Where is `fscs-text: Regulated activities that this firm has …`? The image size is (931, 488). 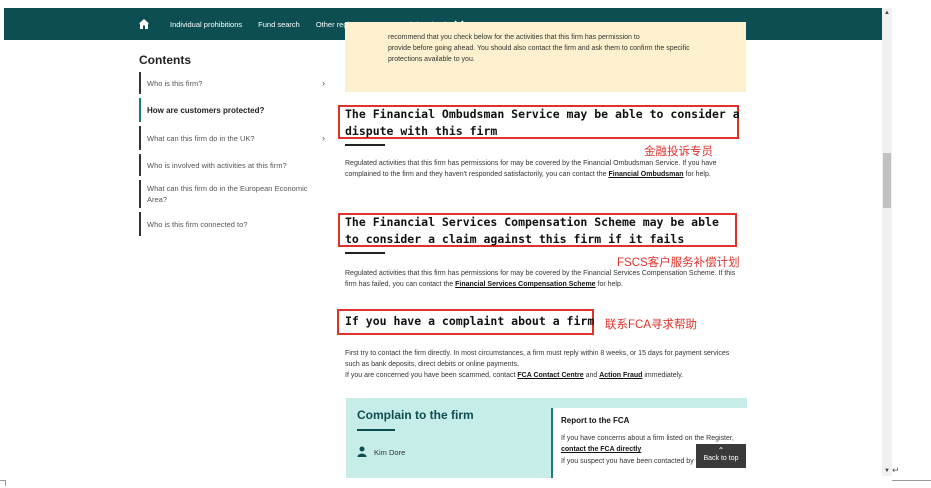
fscs-text: Regulated activities that this firm has … is located at coordinates (542, 279).